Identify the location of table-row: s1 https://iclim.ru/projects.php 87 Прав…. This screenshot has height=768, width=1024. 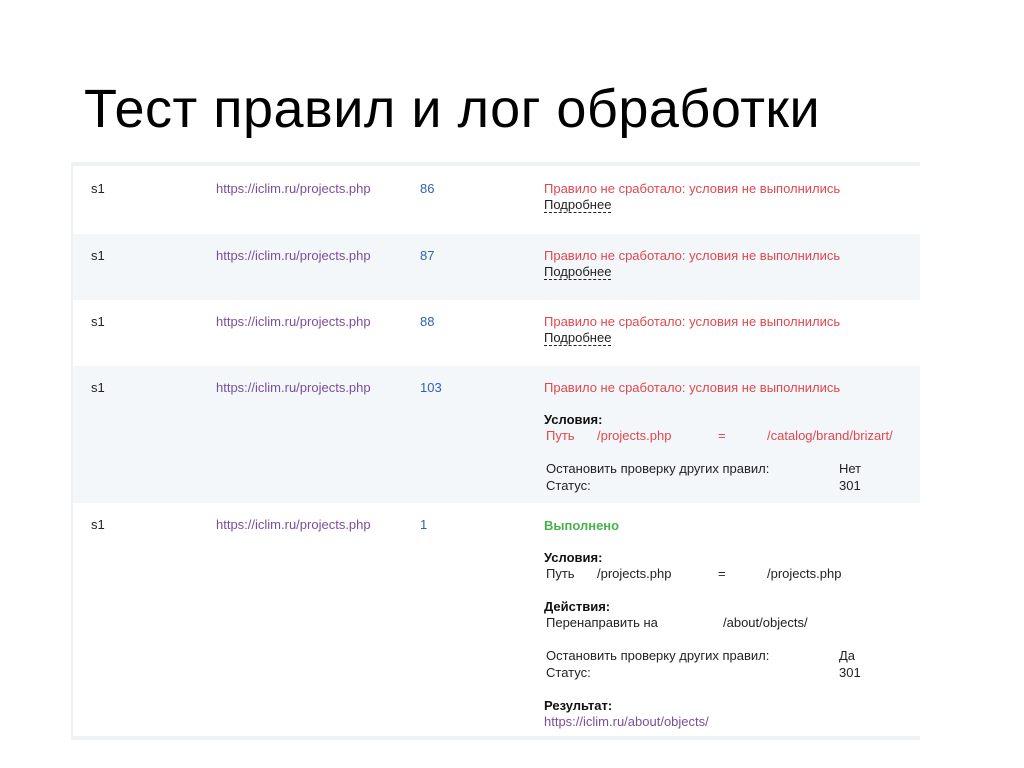
(496, 267).